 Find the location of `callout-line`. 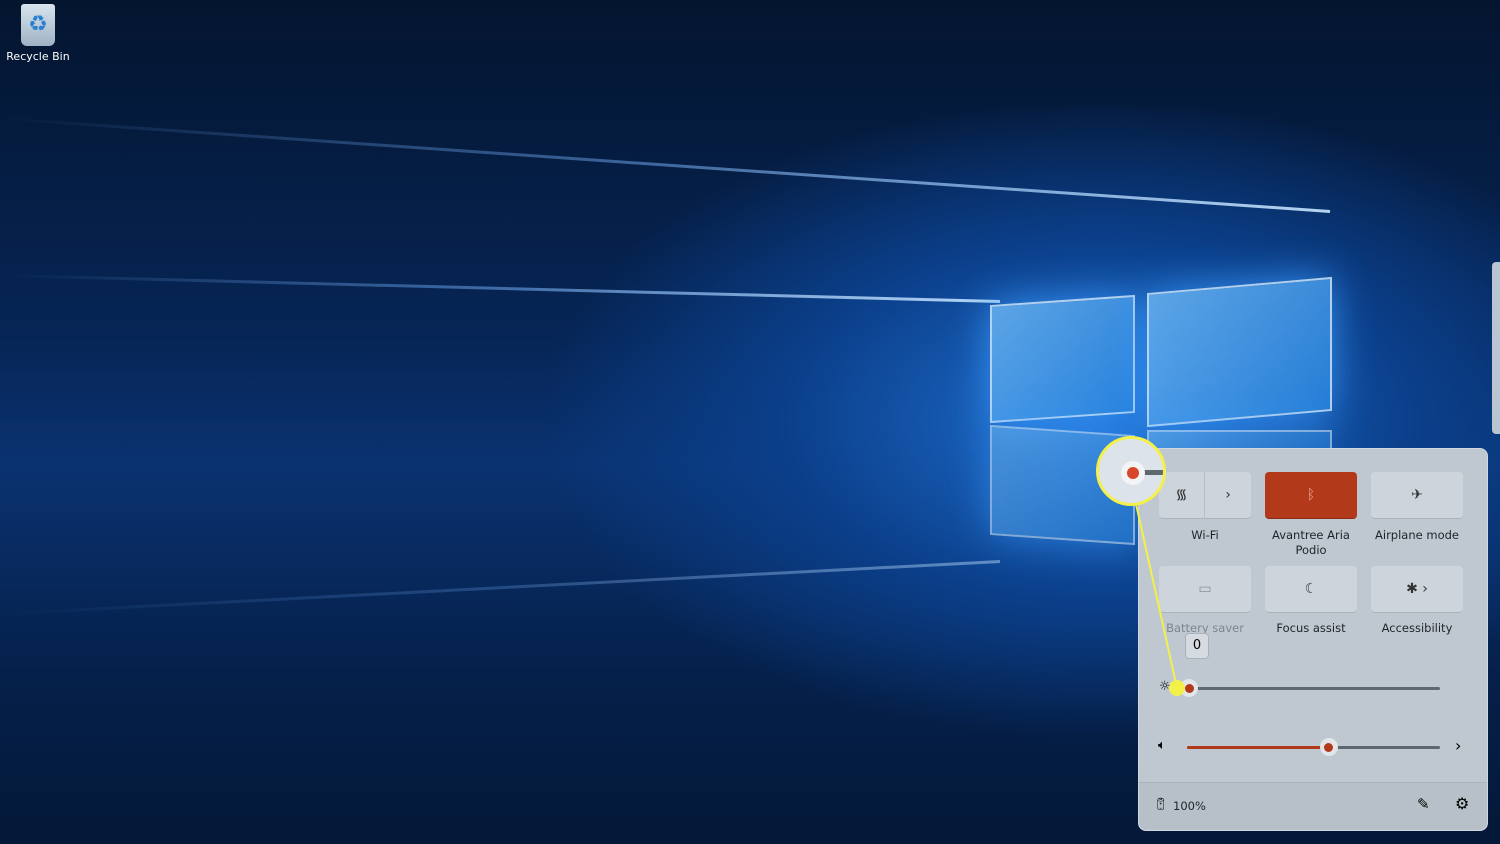

callout-line is located at coordinates (1160, 599).